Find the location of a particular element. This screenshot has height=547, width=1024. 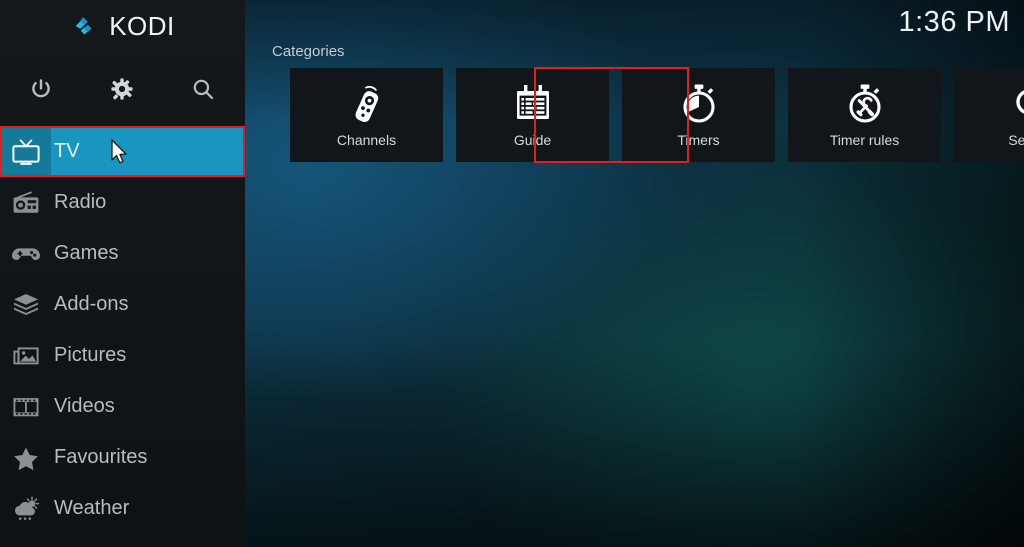

sidebar-item-favourites: Favourites is located at coordinates (122, 457).